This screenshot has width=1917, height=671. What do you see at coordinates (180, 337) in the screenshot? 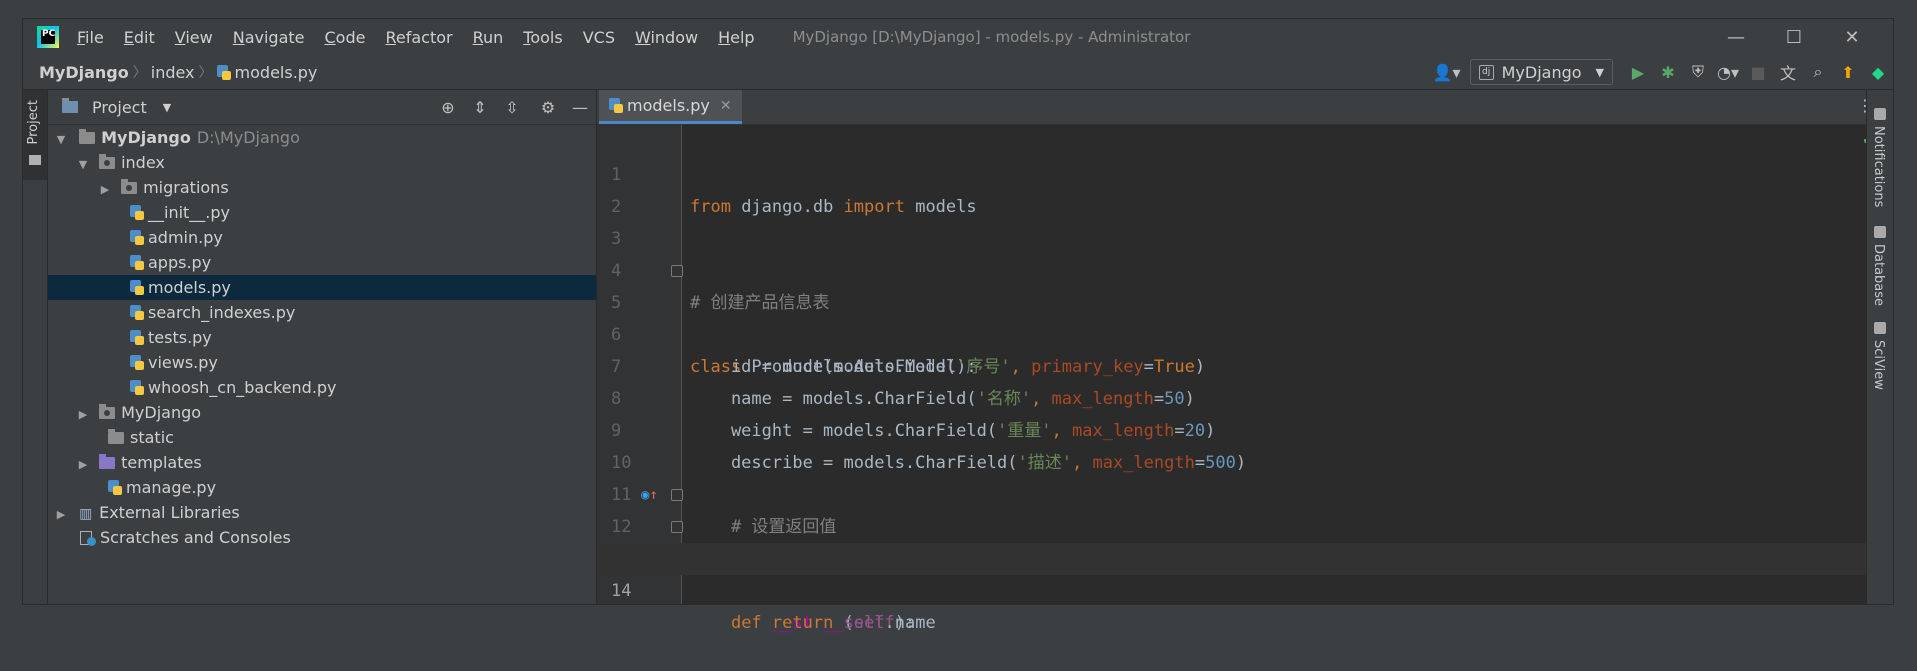
I see `tree-item-label: tests.py` at bounding box center [180, 337].